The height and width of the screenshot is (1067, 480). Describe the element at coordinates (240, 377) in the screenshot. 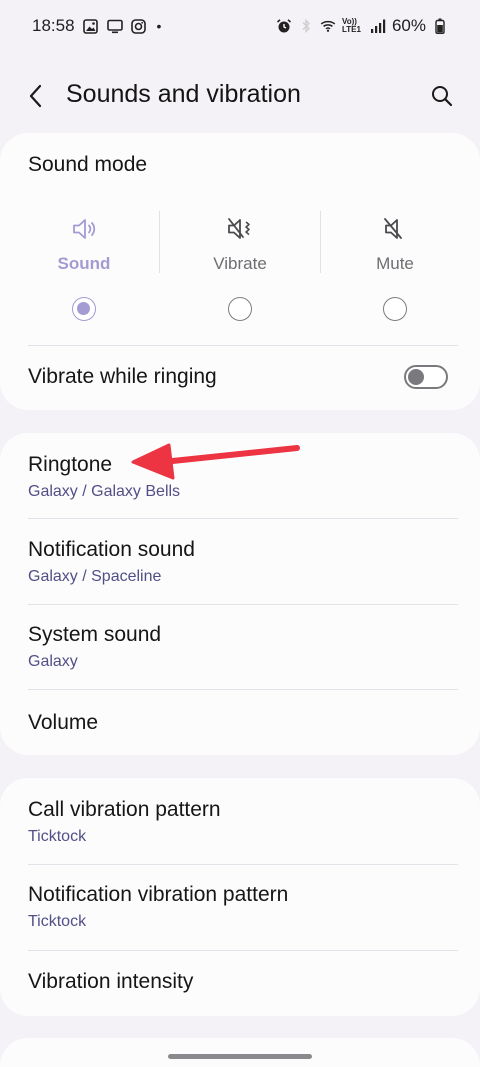

I see `vibrate-while-ringing-row: Vibrate while ringing` at that location.